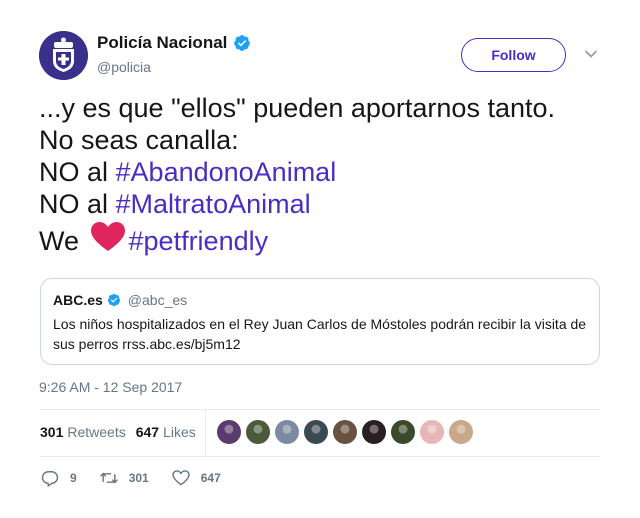 The width and height of the screenshot is (640, 518). What do you see at coordinates (162, 43) in the screenshot?
I see `author-display-name: Policía Nacional` at bounding box center [162, 43].